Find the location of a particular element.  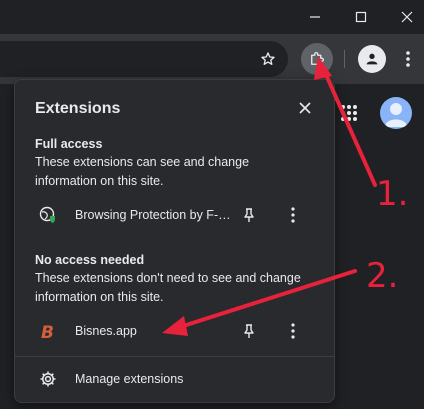

chrome-menu-button is located at coordinates (408, 59).